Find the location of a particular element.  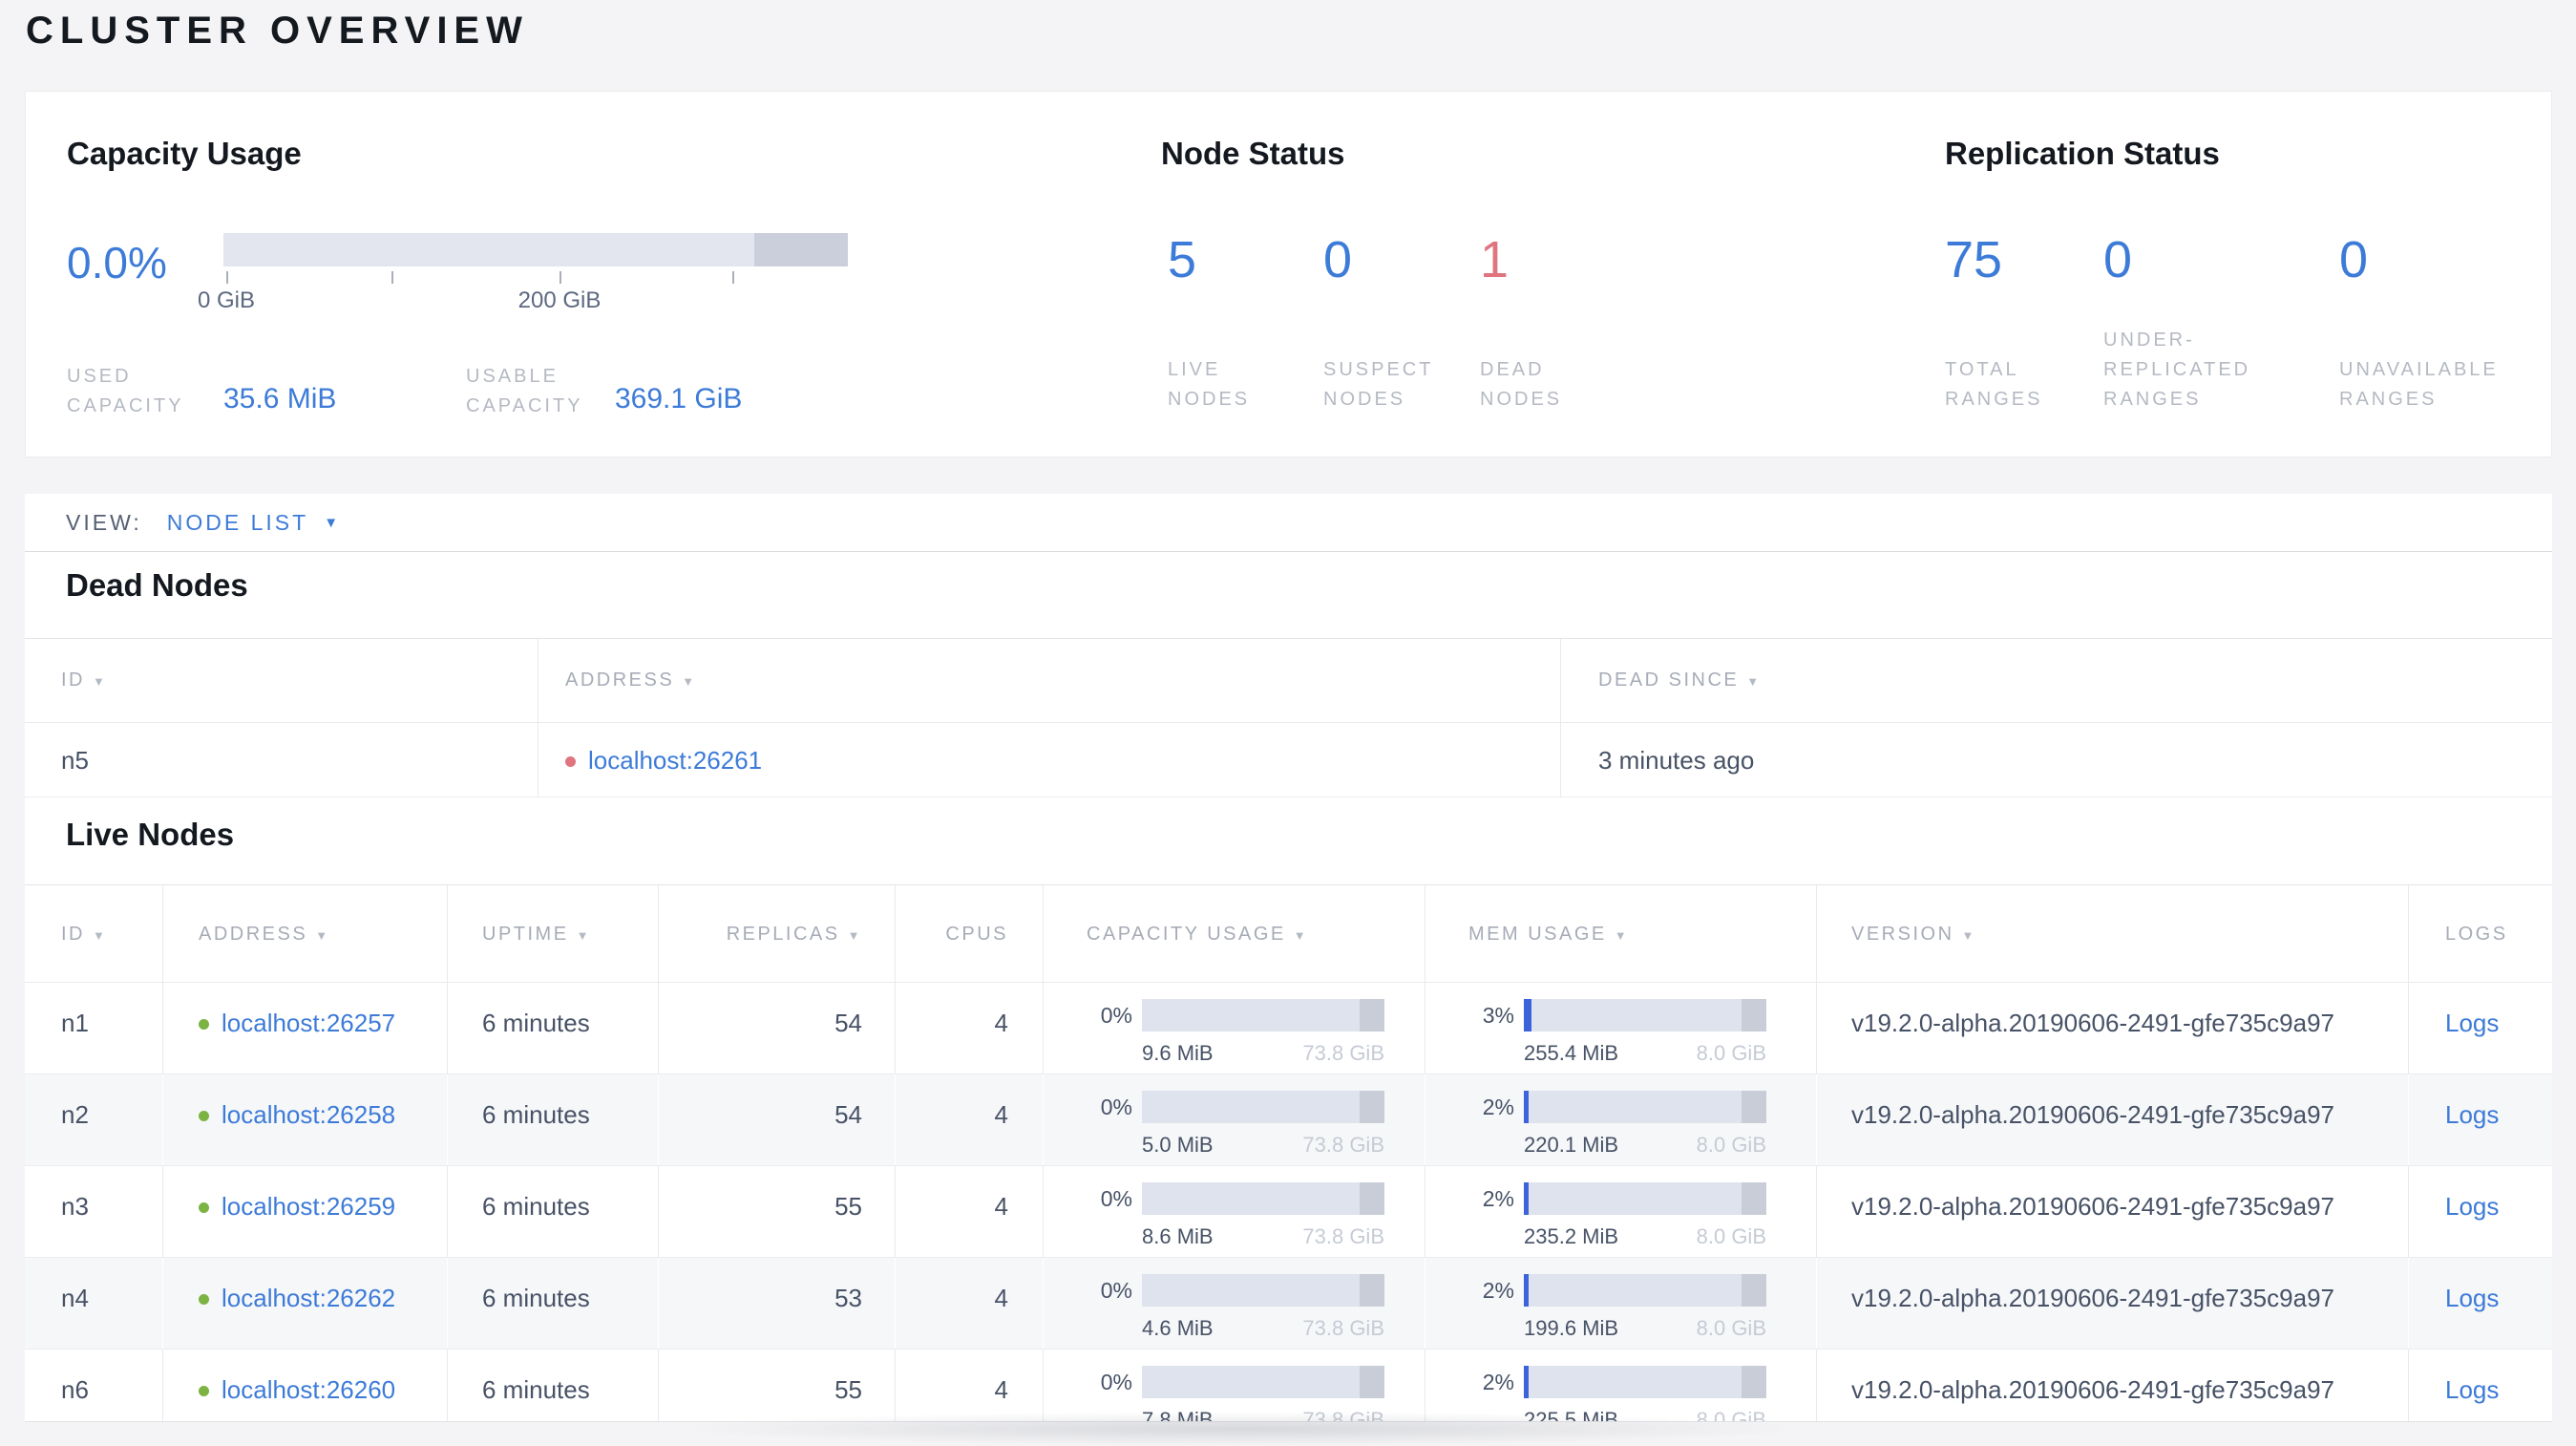

dead-node-row: n5 localhost:26261 3 minutes ago is located at coordinates (1288, 760).